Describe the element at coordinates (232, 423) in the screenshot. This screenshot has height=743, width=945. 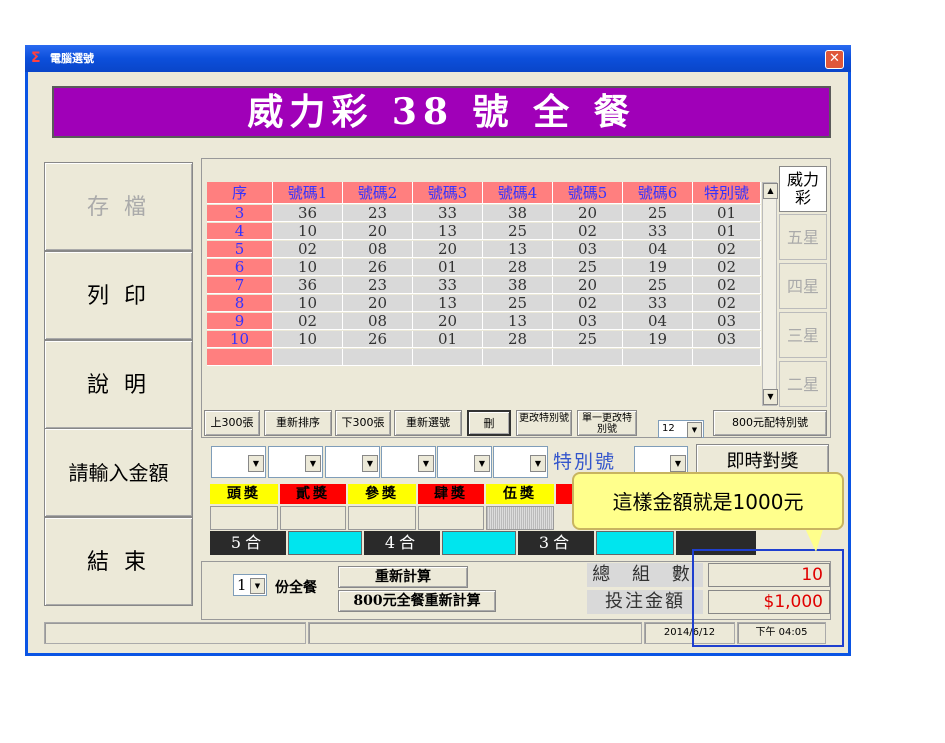
I see `prev-300-button: 上300張` at that location.